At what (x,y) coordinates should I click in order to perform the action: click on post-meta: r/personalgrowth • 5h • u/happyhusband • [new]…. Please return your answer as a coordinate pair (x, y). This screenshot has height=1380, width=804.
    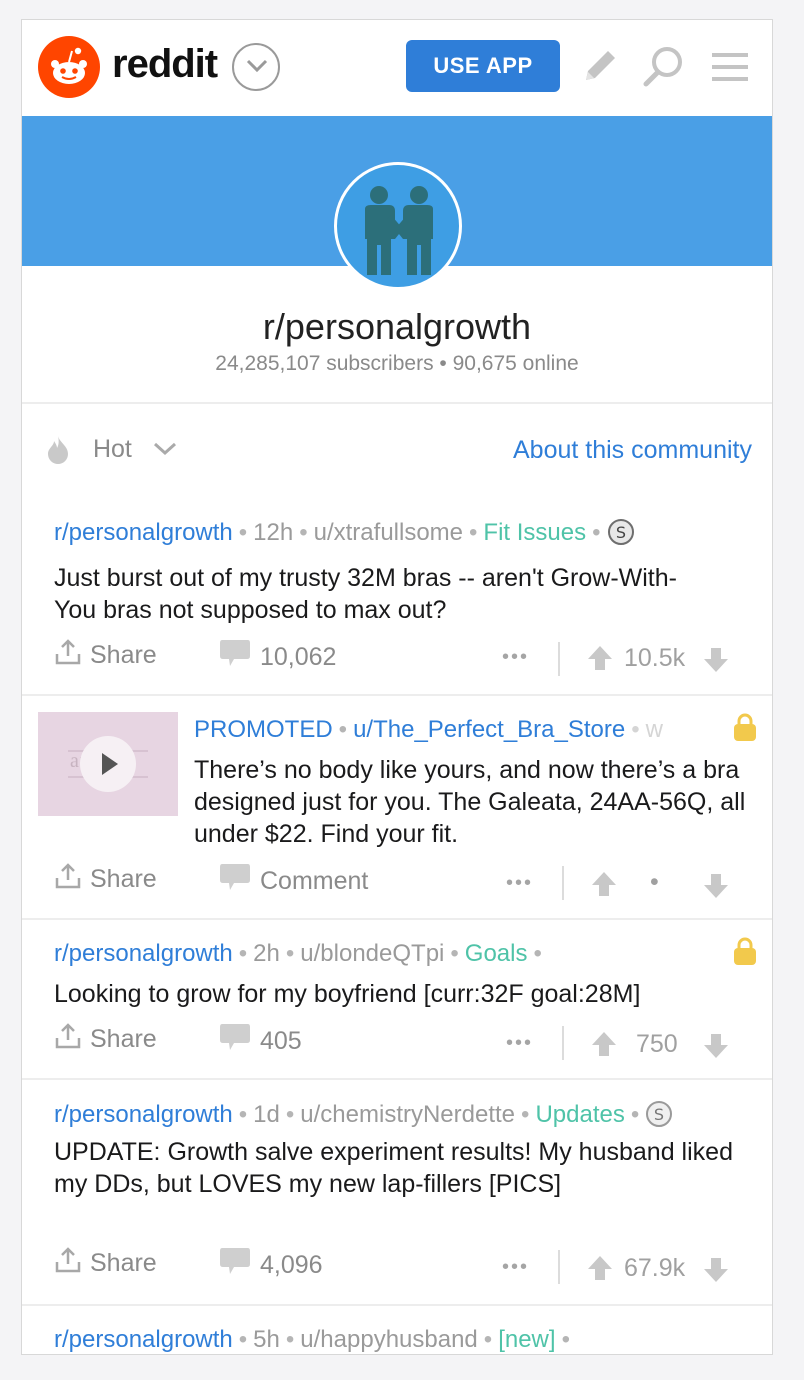
    Looking at the image, I should click on (312, 1339).